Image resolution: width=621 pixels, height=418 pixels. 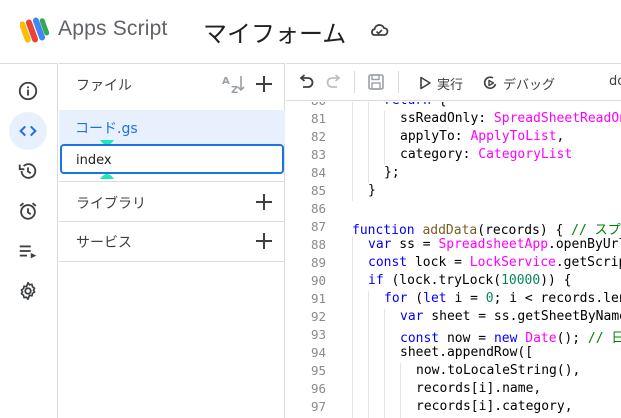 What do you see at coordinates (494, 406) in the screenshot?
I see `code-text: records[i].category,` at bounding box center [494, 406].